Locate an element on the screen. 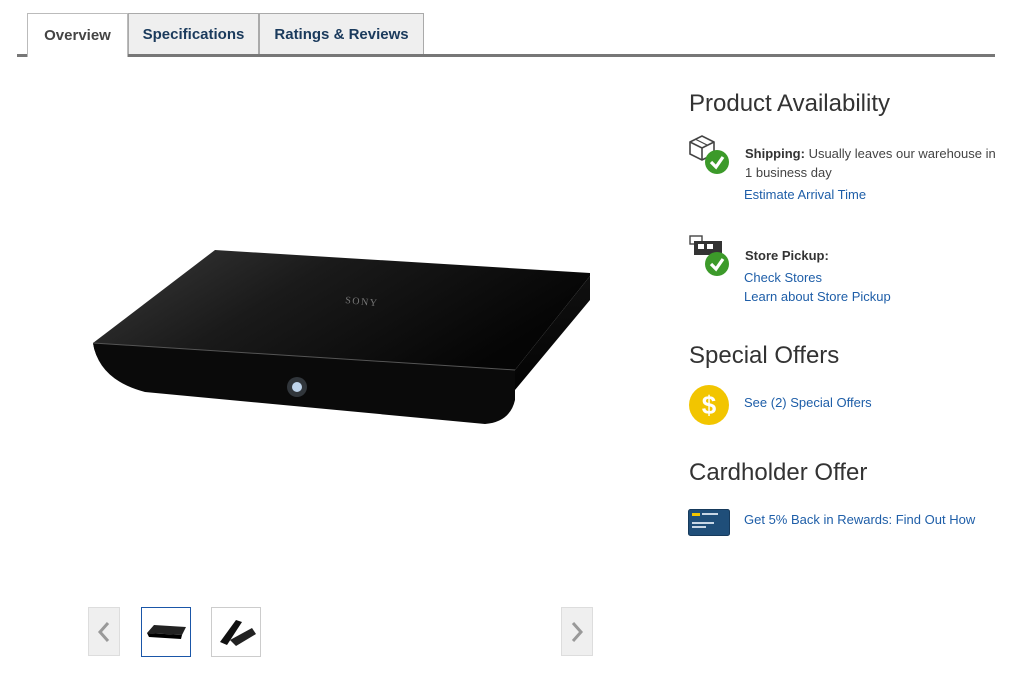 This screenshot has height=673, width=1017. shipping-box-icon is located at coordinates (710, 157).